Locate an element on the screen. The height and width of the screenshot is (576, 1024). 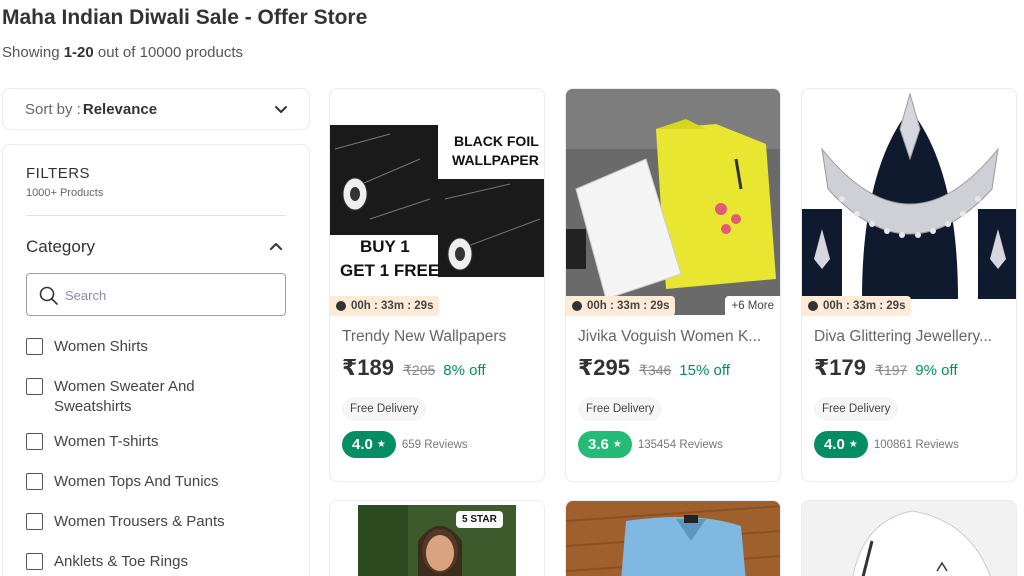
product-mrp: ₹197 is located at coordinates (891, 370).